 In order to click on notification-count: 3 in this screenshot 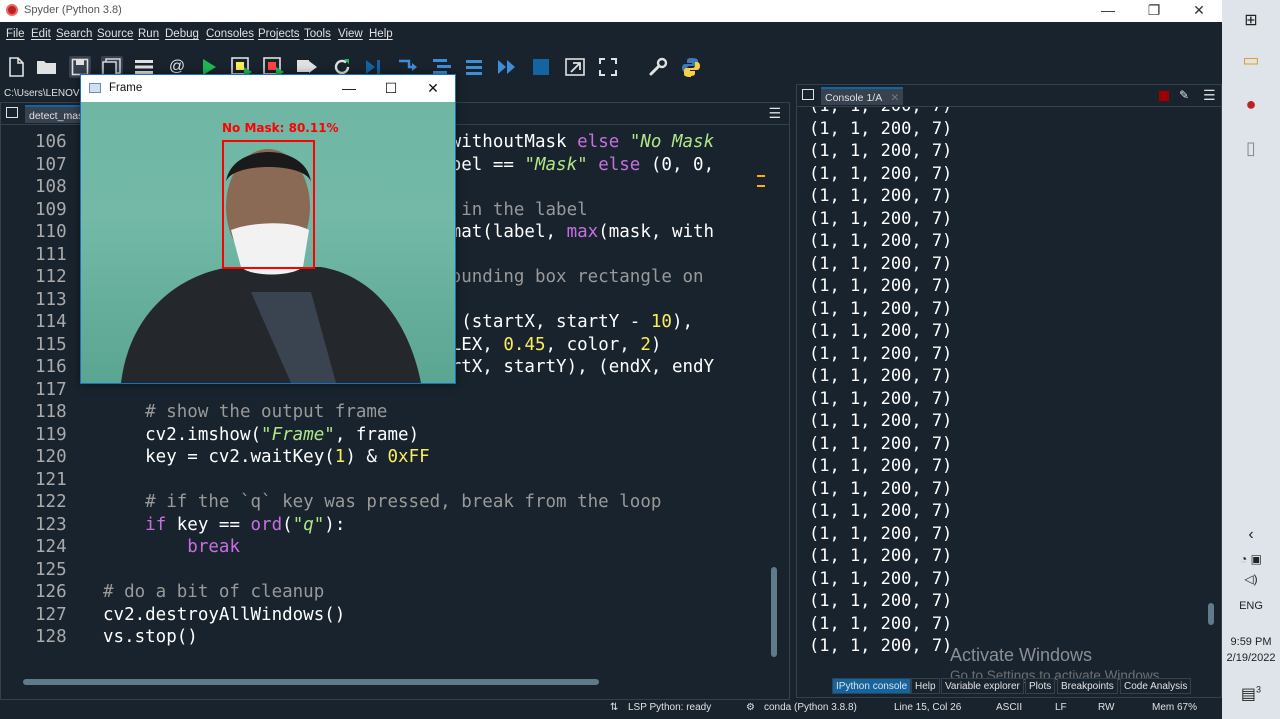, I will do `click(1259, 689)`.